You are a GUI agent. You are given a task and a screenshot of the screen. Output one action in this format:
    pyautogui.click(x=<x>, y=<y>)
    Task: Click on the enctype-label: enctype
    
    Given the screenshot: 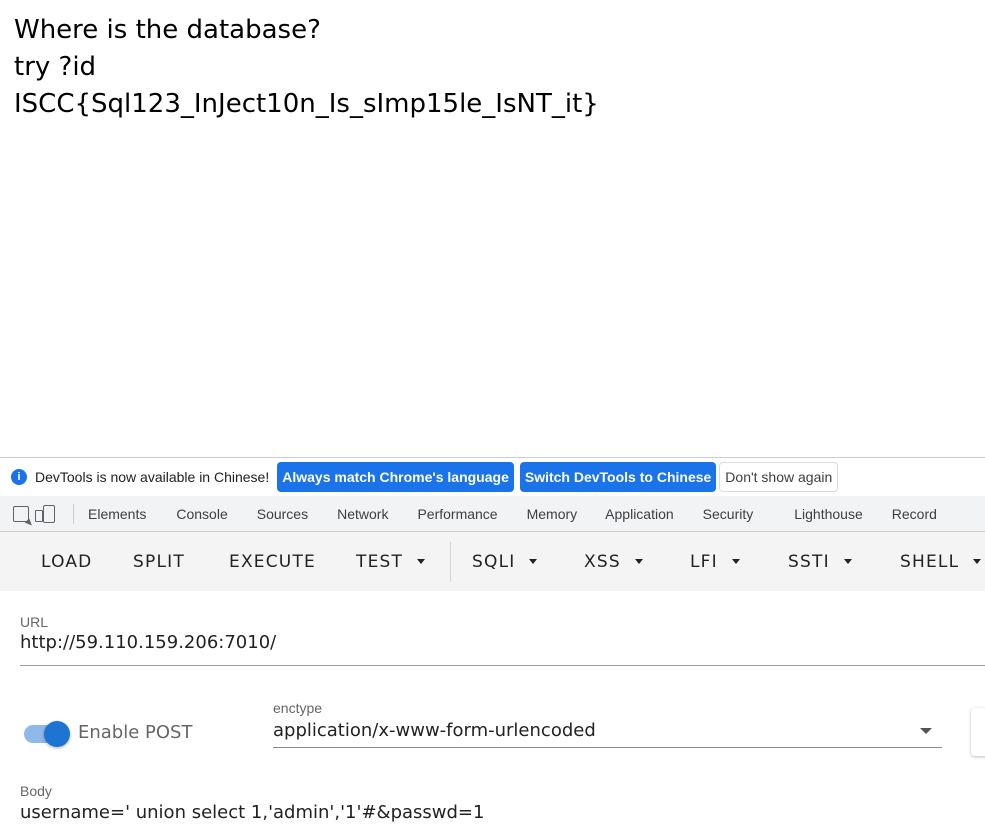 What is the action you would take?
    pyautogui.click(x=298, y=708)
    